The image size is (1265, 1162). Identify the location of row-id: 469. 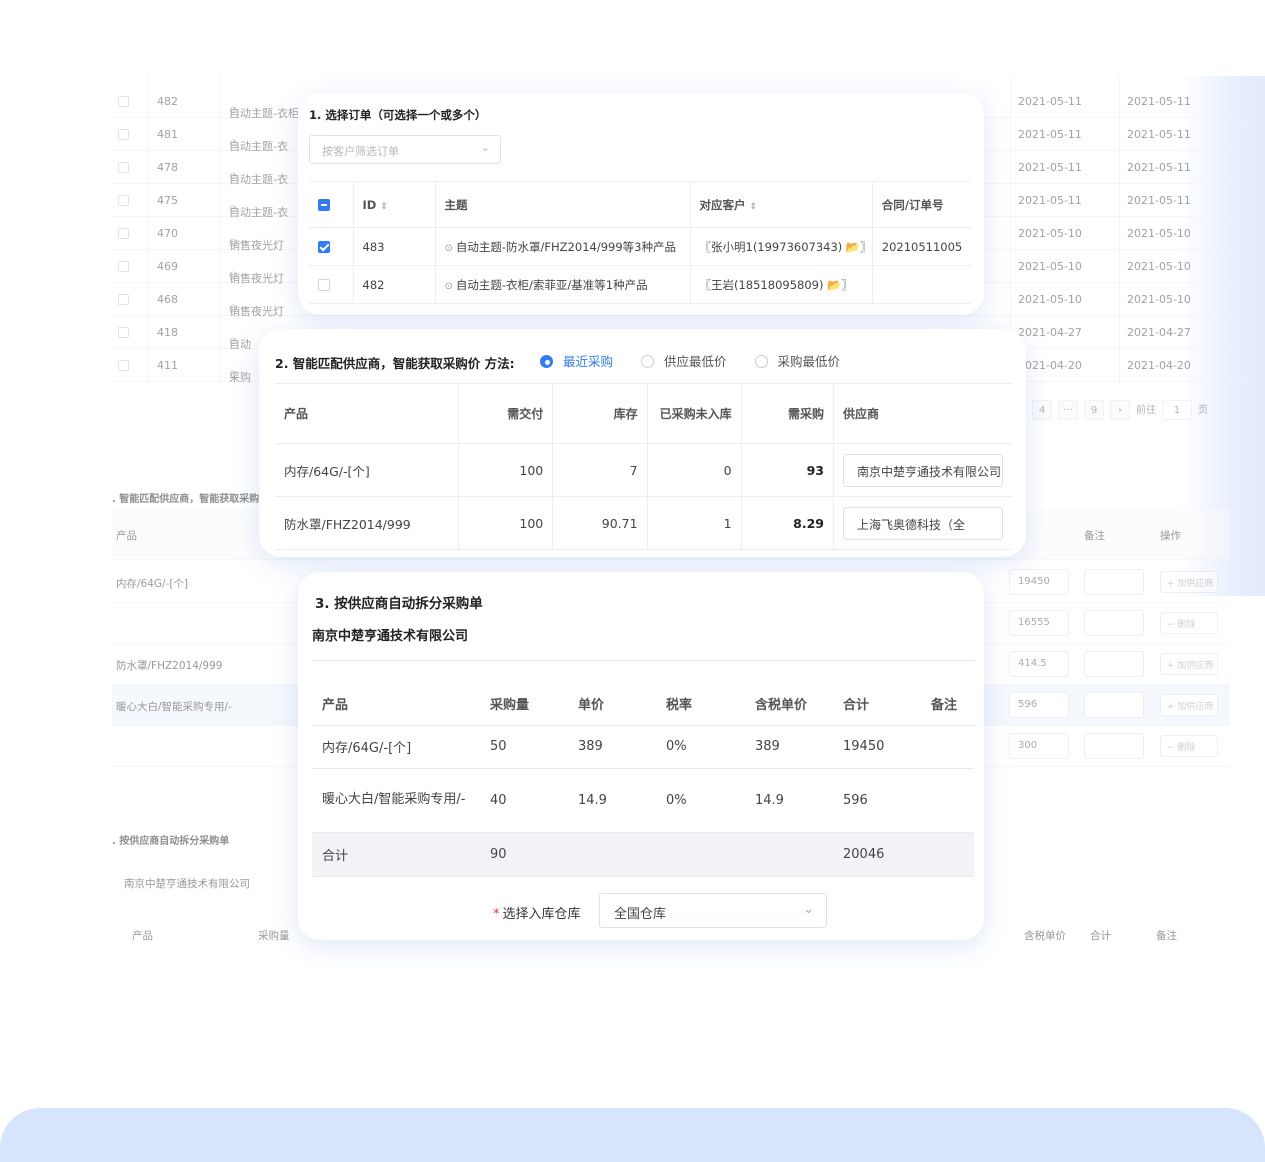
(167, 266).